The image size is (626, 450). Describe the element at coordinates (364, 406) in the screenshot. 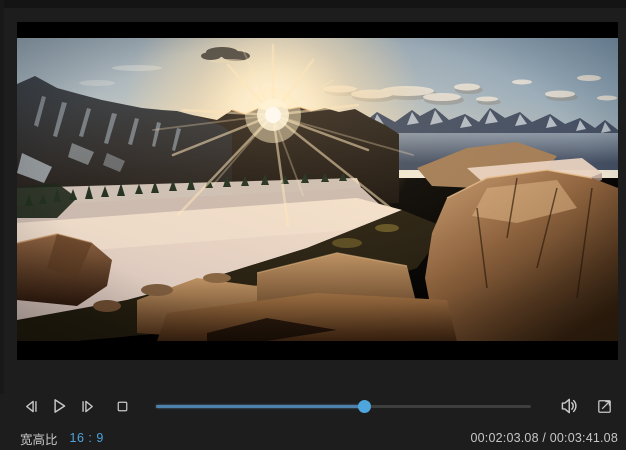

I see `seek-thumb` at that location.